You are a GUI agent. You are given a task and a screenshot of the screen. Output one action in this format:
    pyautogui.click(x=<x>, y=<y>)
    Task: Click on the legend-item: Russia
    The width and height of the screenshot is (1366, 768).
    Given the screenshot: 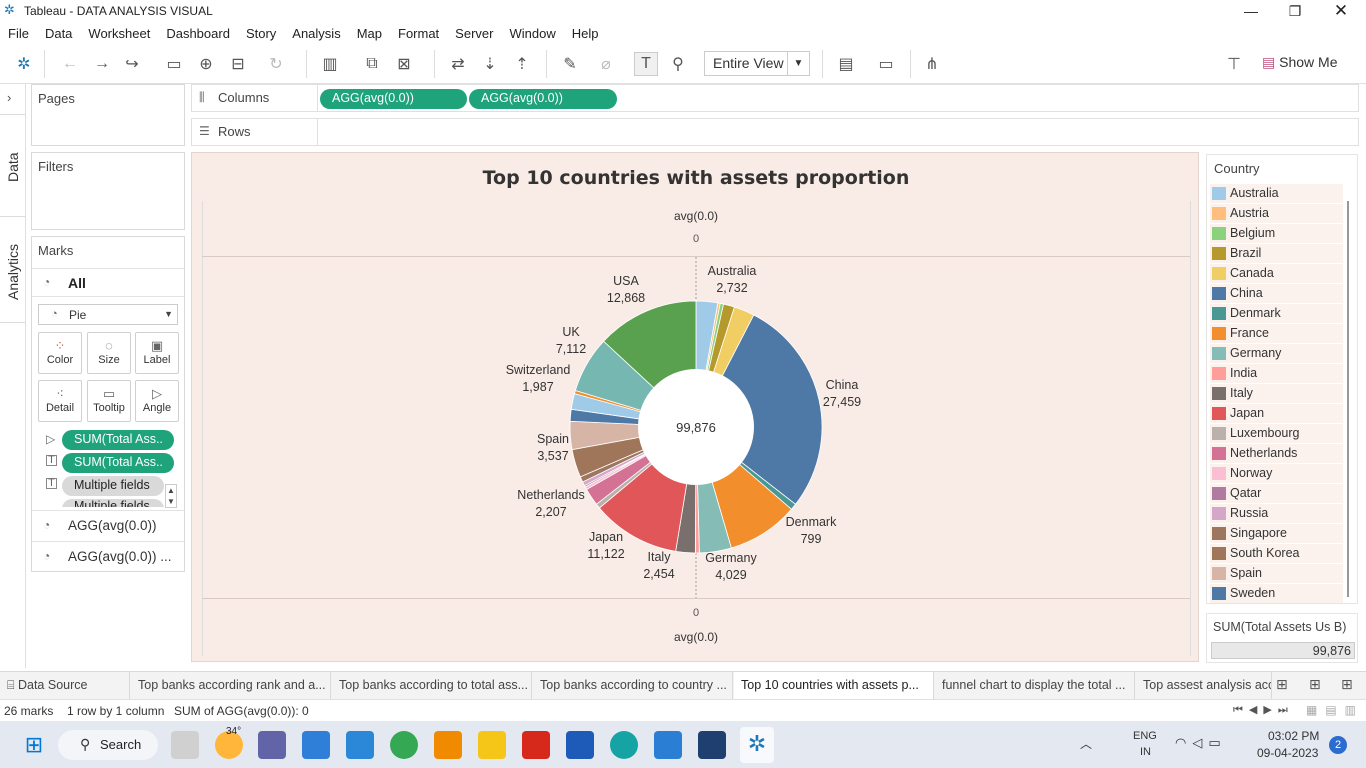 What is the action you would take?
    pyautogui.click(x=1276, y=513)
    